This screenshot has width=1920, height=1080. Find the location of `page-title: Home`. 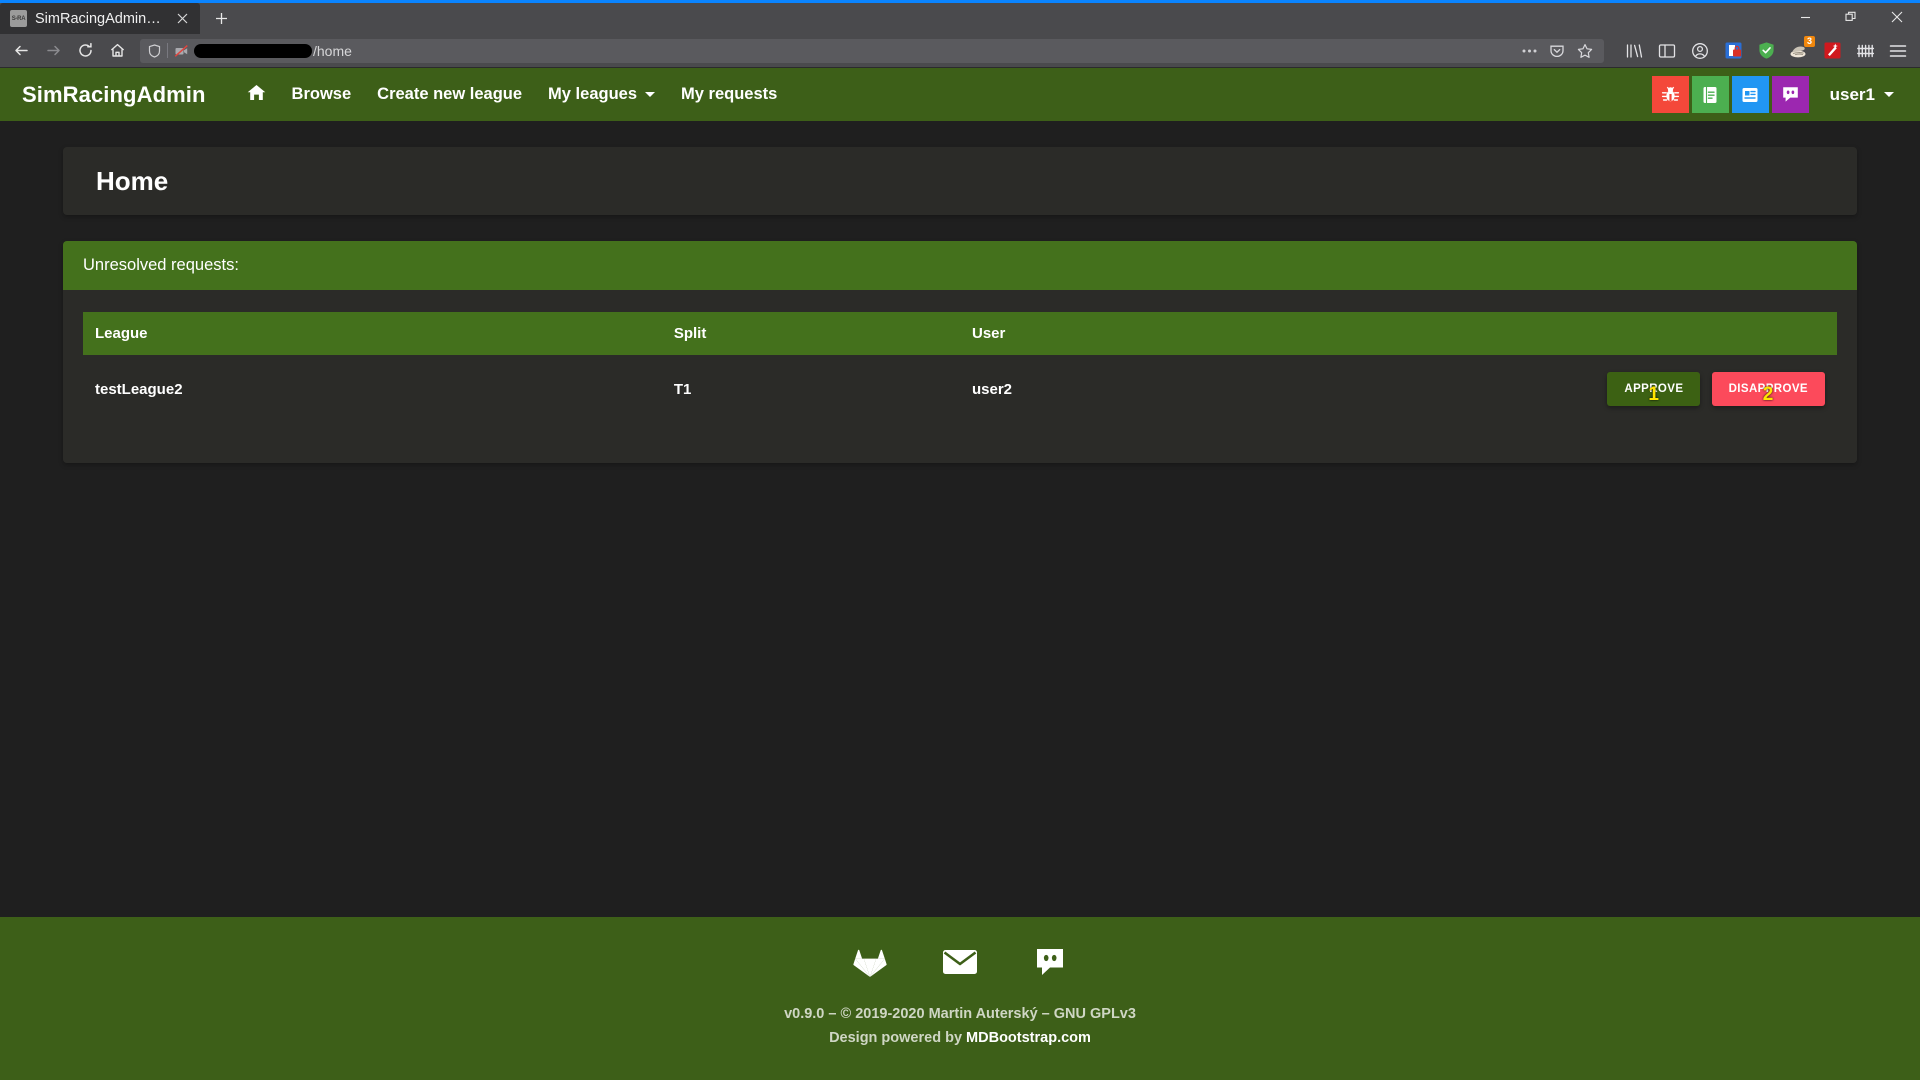

page-title: Home is located at coordinates (132, 180).